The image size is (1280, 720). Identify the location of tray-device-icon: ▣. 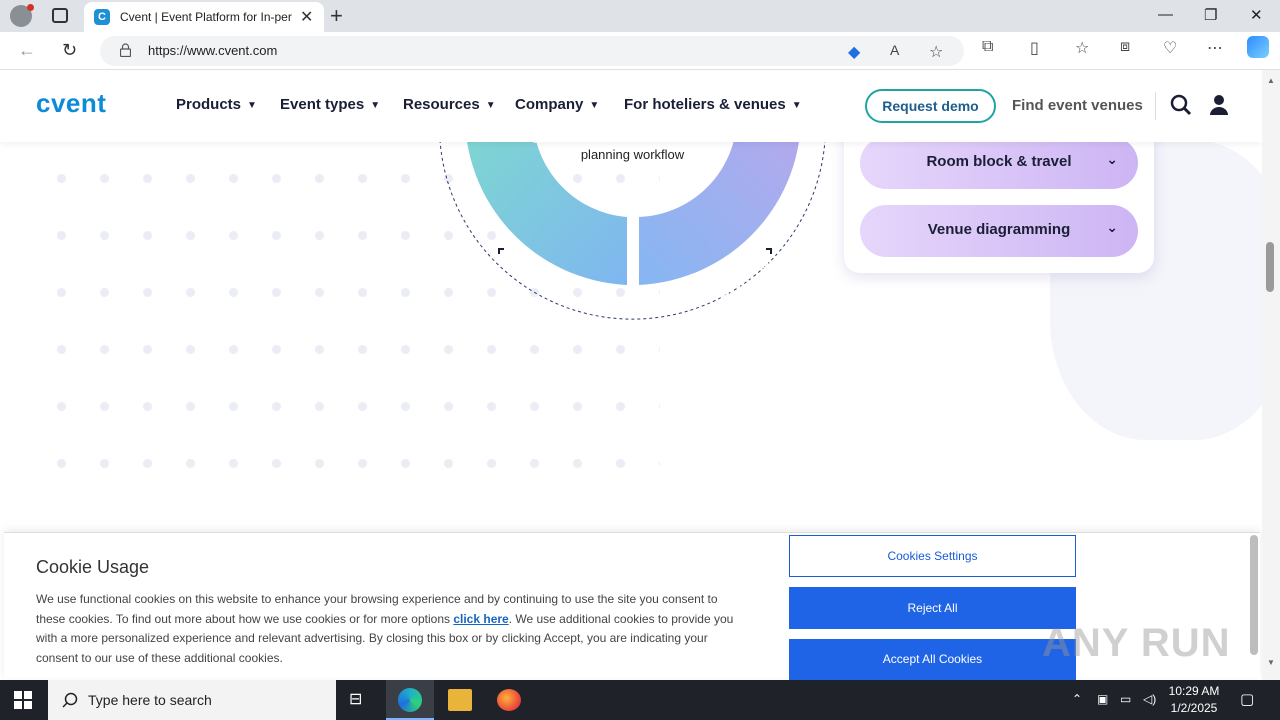
(1102, 699).